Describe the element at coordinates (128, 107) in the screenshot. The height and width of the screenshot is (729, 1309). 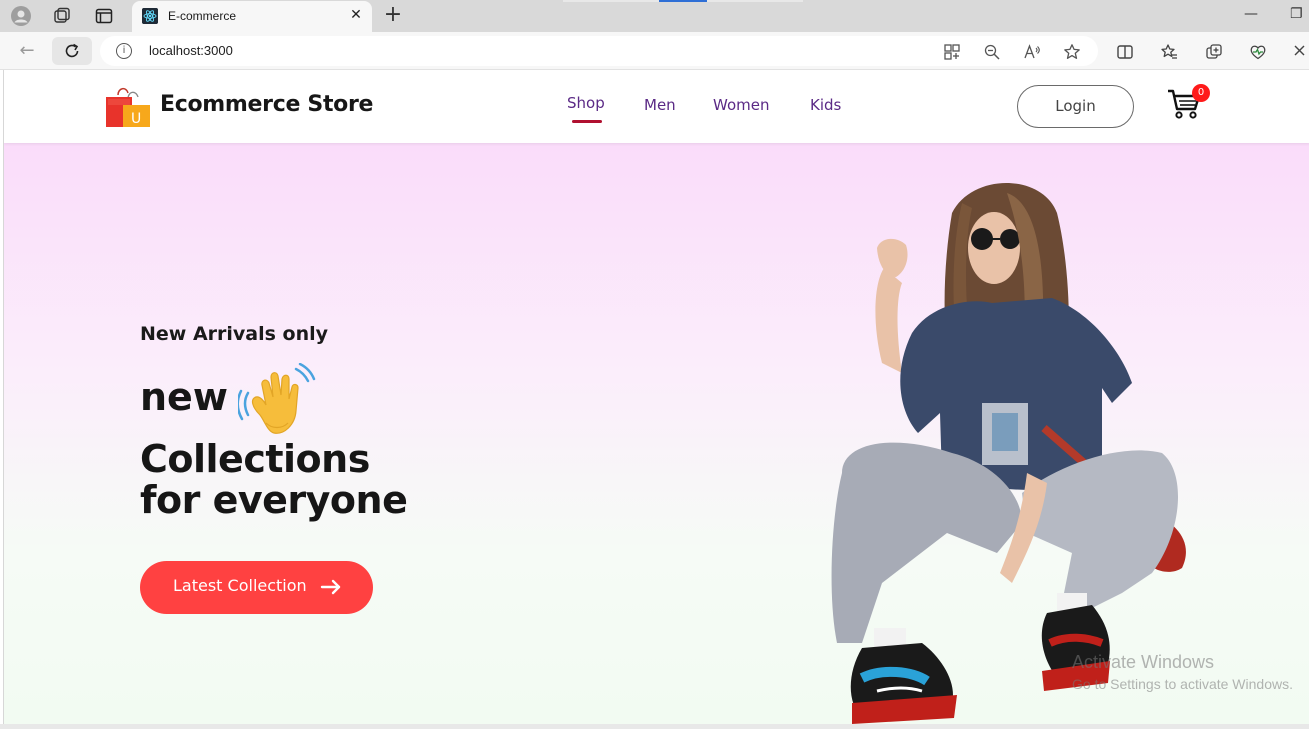
I see `shopping-bag-logo: U` at that location.